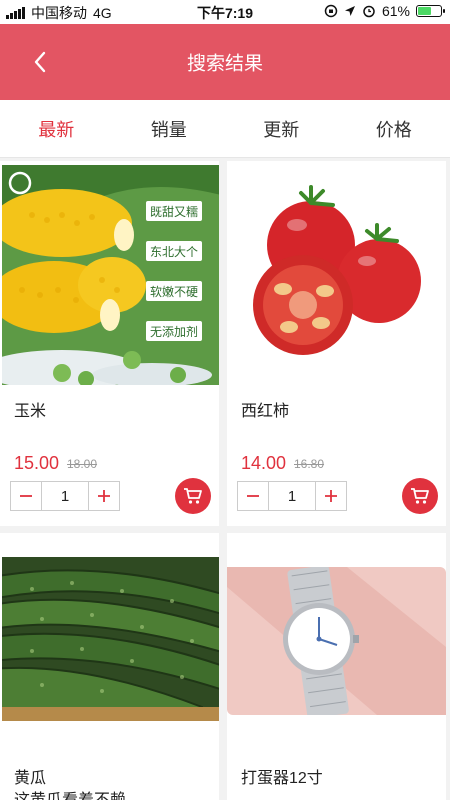 This screenshot has height=800, width=450. Describe the element at coordinates (336, 275) in the screenshot. I see `tomato-image` at that location.